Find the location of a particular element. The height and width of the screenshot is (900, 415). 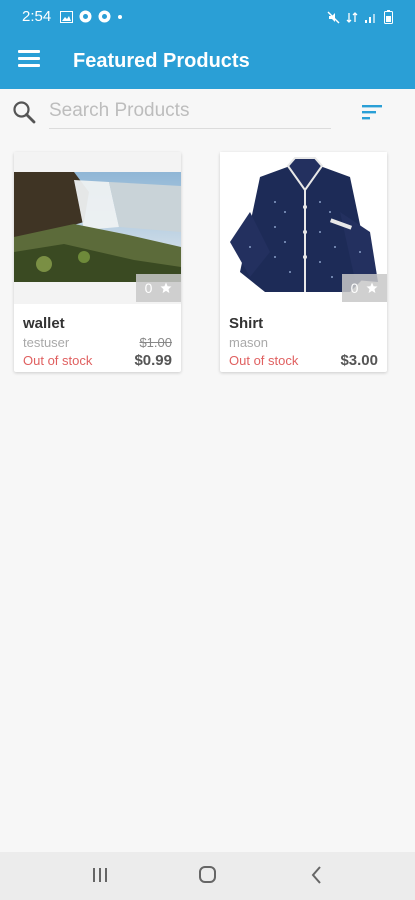

app-bar: Featured Products is located at coordinates (207, 62).